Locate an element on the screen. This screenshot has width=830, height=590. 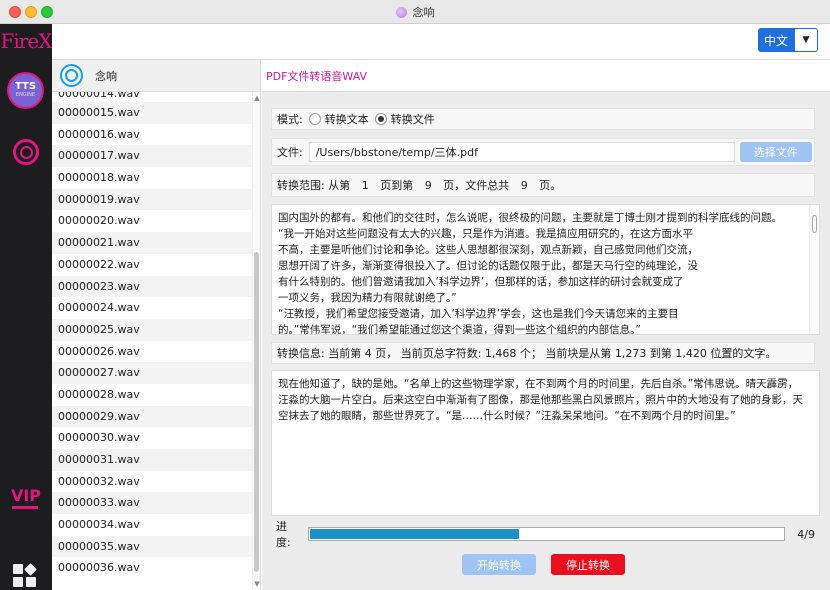
start-button: 开始转换 is located at coordinates (499, 564).